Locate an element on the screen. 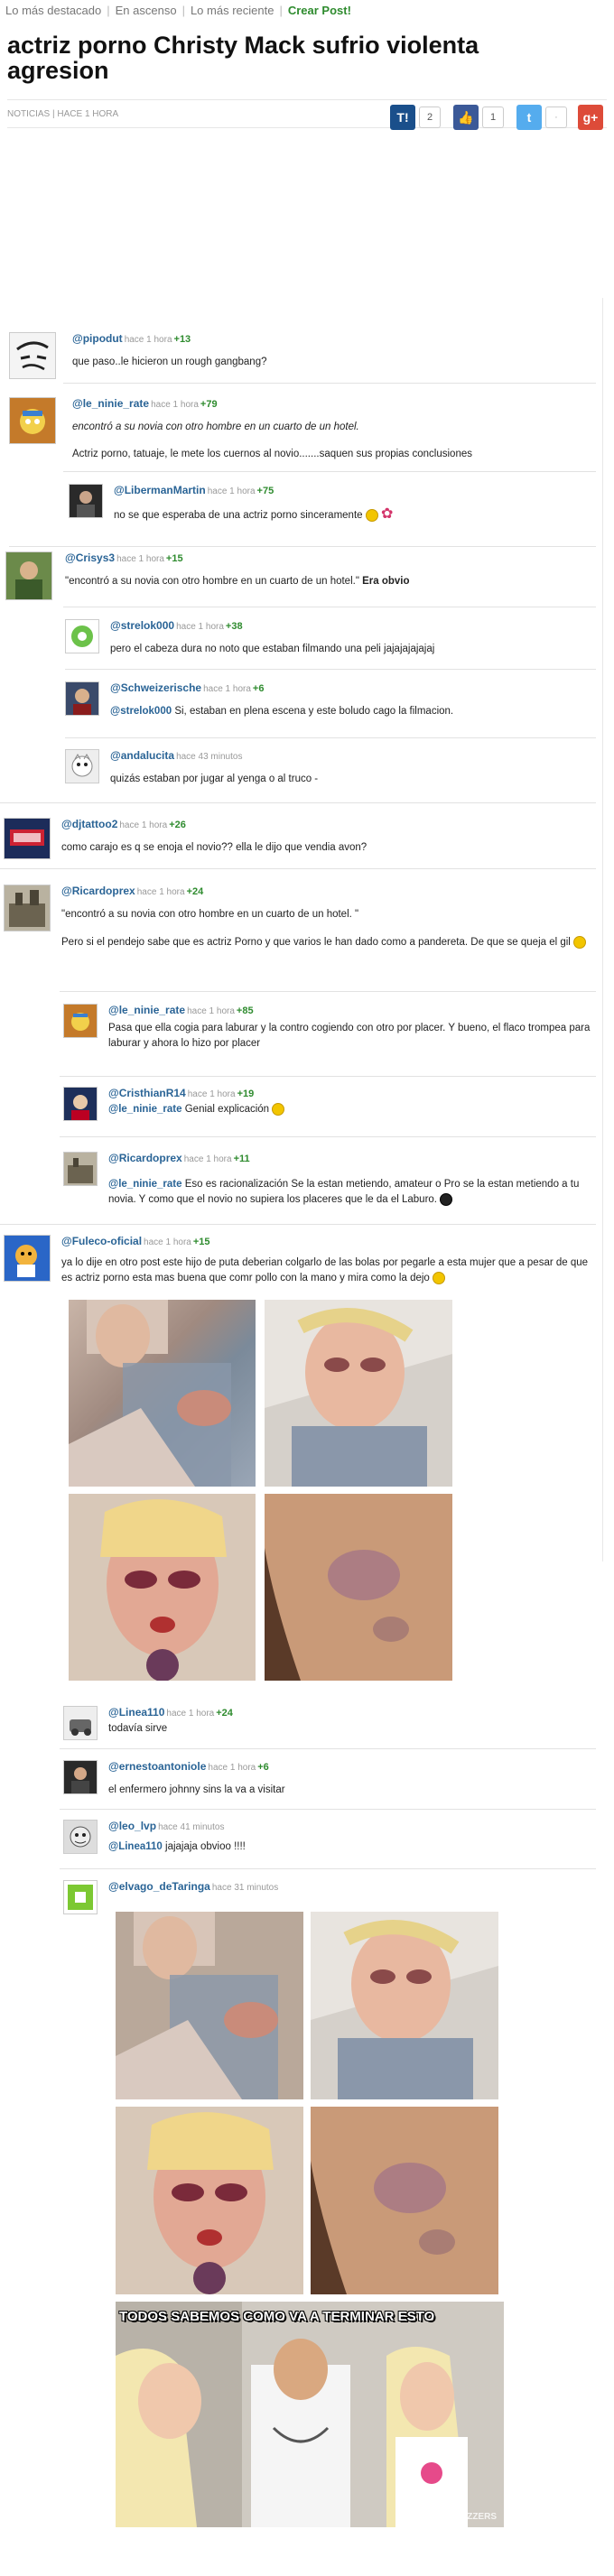 This screenshot has width=614, height=2576. comment-user: @elvago_deTaringa is located at coordinates (159, 1886).